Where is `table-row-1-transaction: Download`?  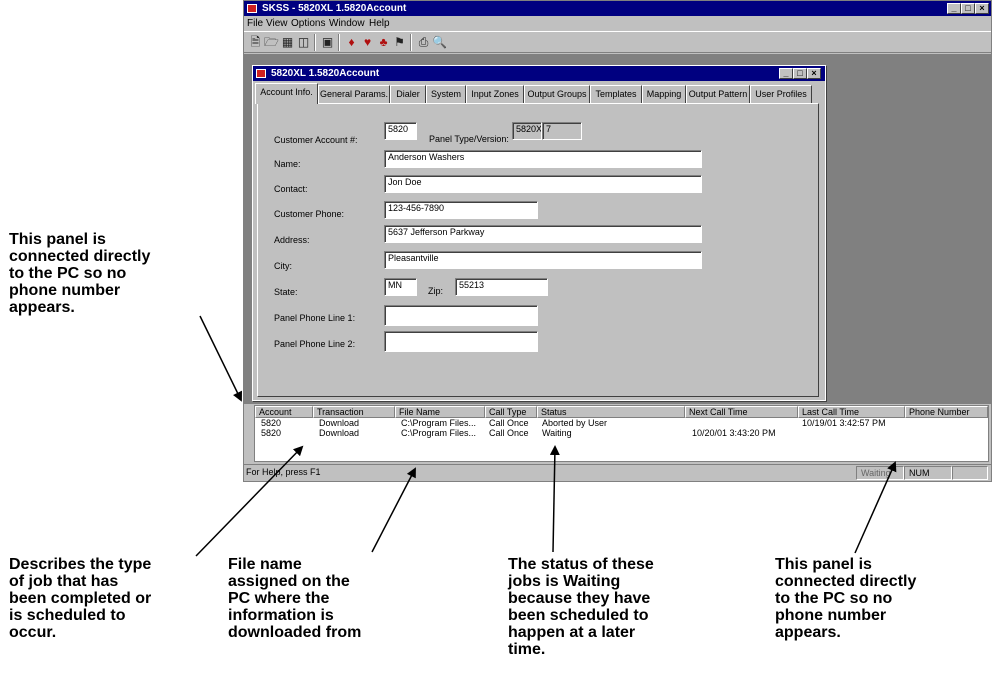 table-row-1-transaction: Download is located at coordinates (339, 423).